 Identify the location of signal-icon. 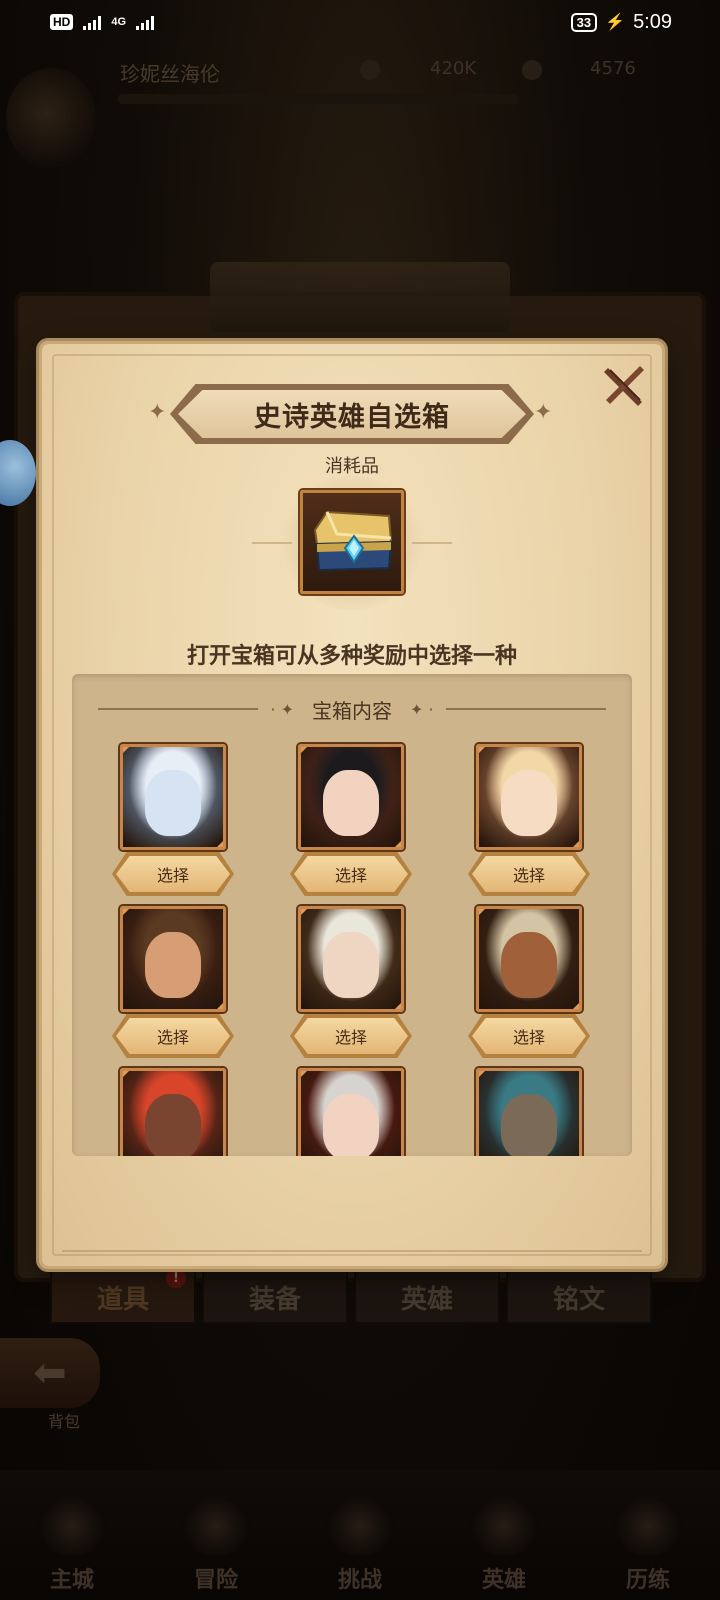
(92, 22).